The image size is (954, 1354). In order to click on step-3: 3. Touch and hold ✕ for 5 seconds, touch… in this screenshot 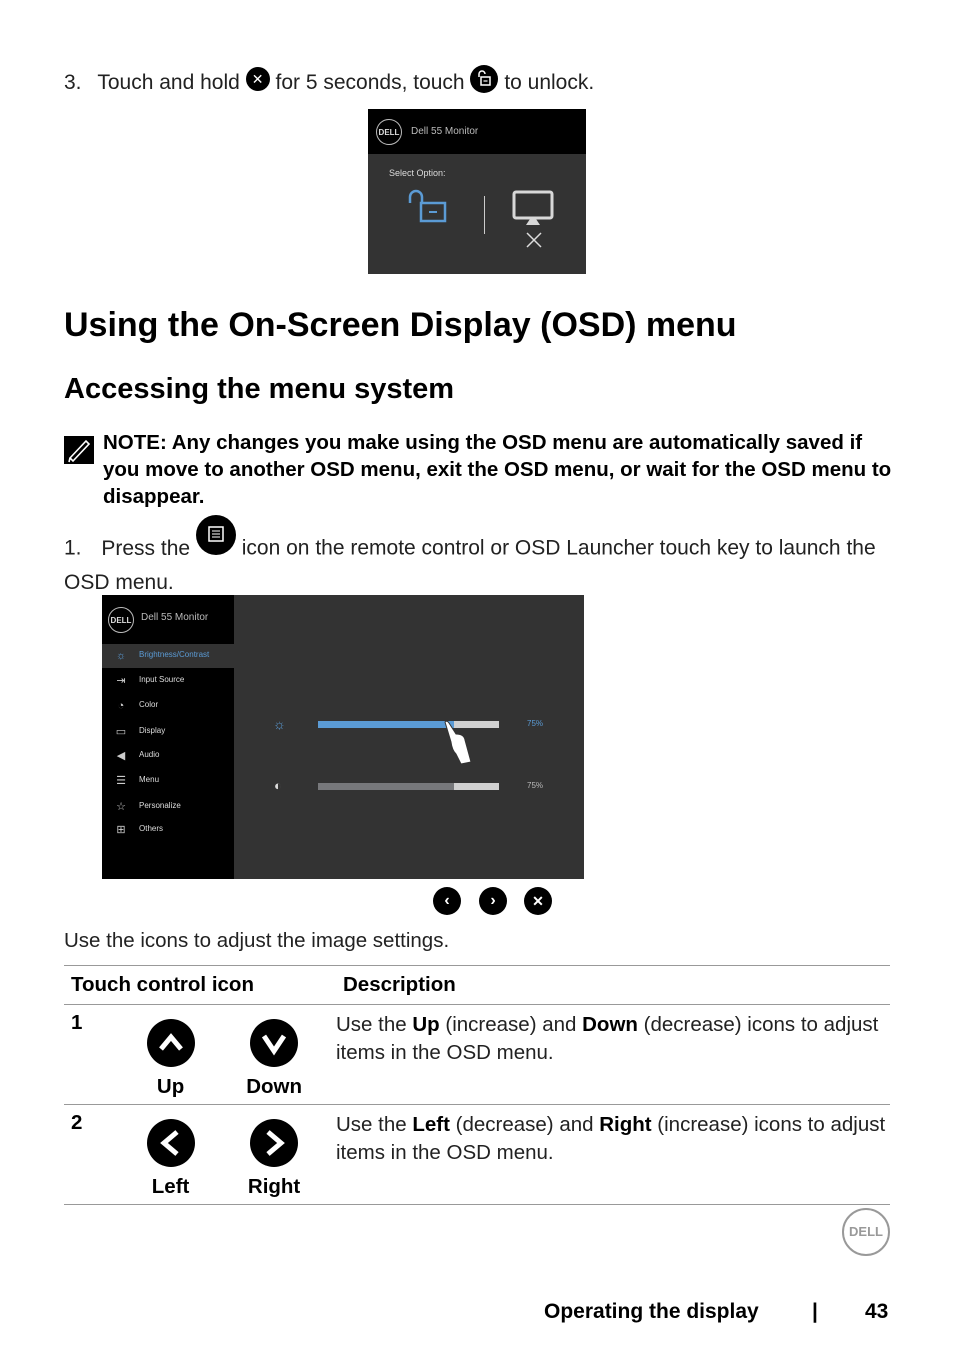, I will do `click(414, 81)`.